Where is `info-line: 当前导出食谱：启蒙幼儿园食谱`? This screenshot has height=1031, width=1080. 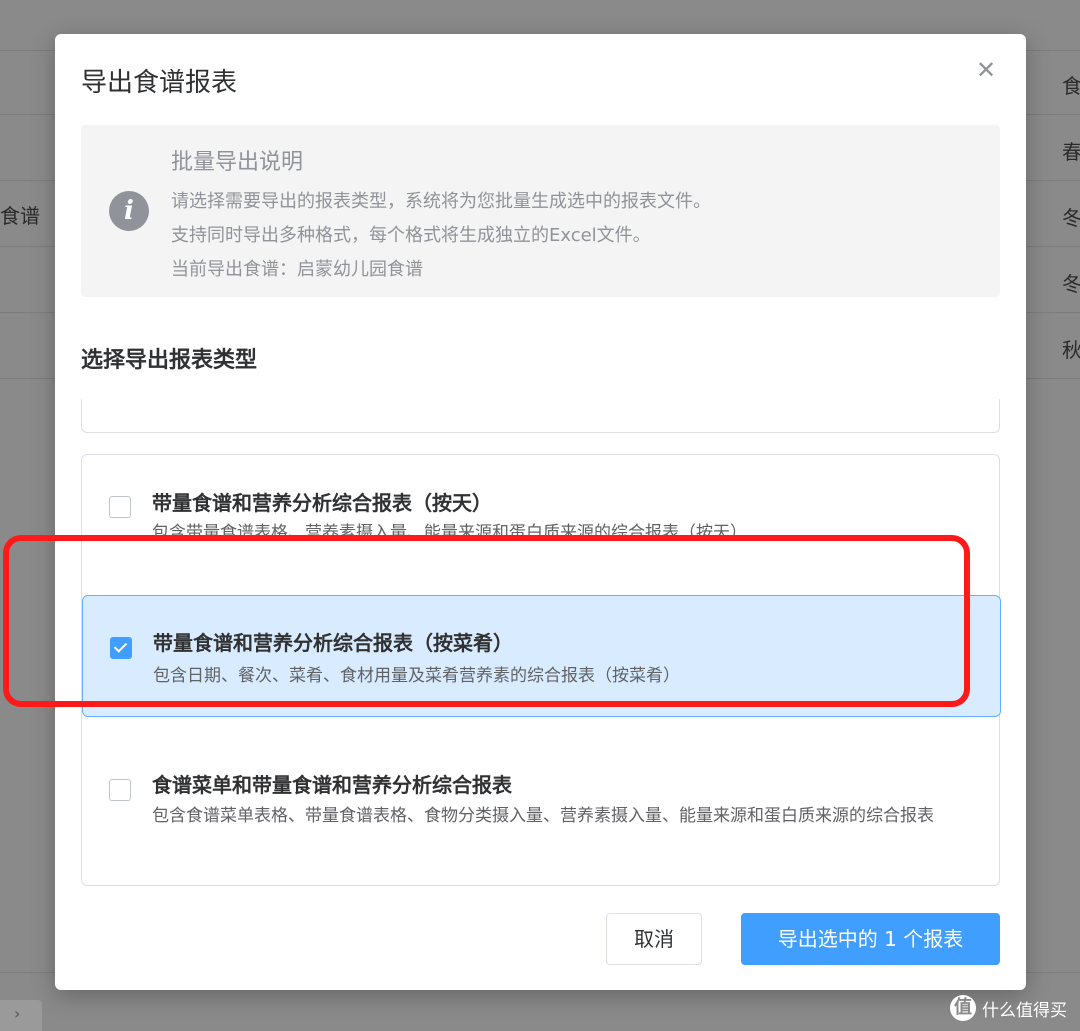
info-line: 当前导出食谱：启蒙幼儿园食谱 is located at coordinates (297, 269).